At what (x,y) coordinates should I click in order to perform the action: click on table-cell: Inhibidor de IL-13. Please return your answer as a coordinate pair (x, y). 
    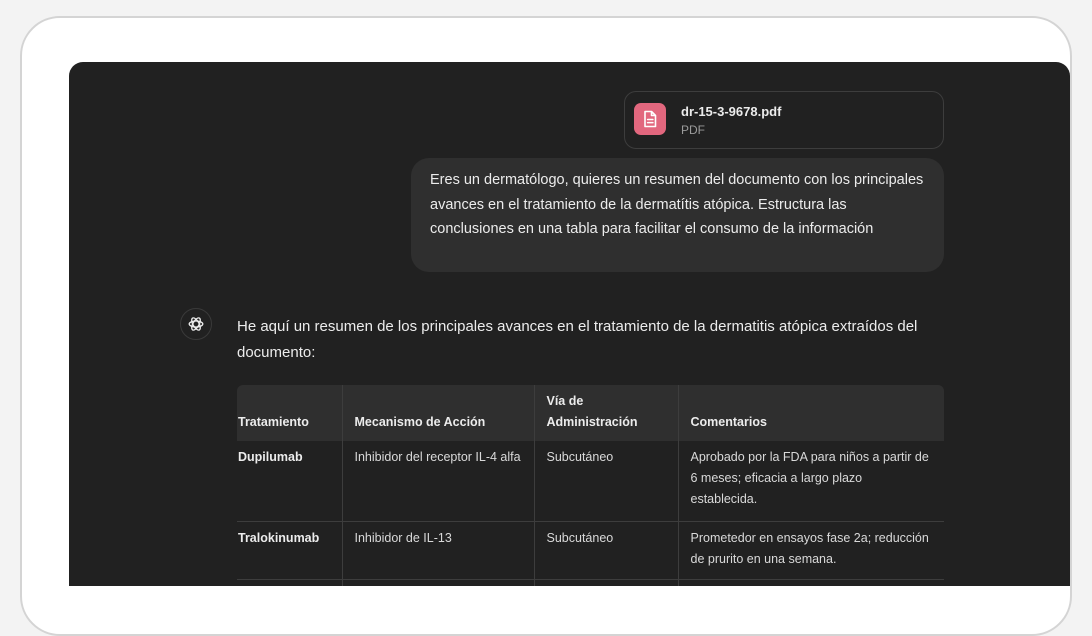
    Looking at the image, I should click on (438, 550).